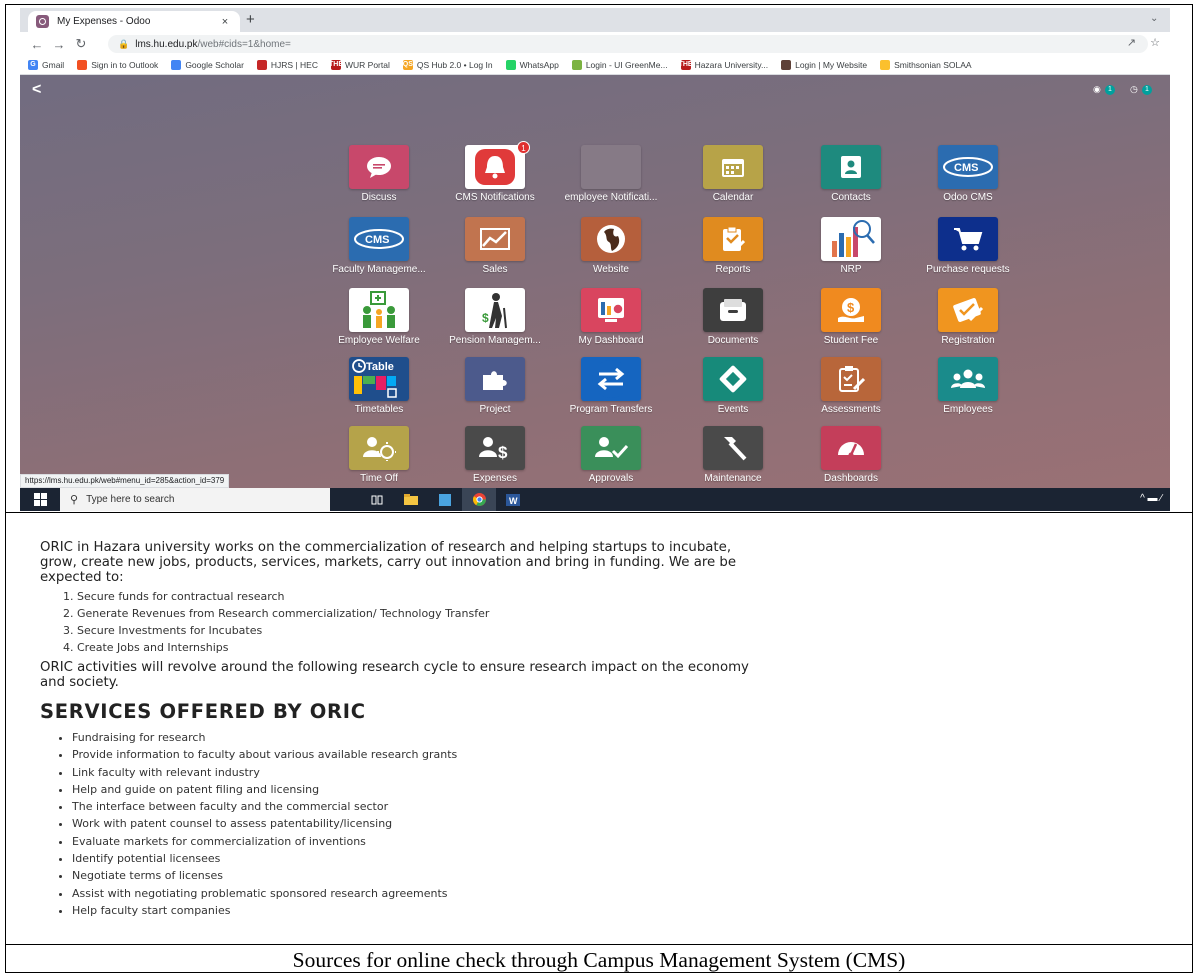 The image size is (1195, 976). Describe the element at coordinates (968, 319) in the screenshot. I see `app-tile: Registration` at that location.